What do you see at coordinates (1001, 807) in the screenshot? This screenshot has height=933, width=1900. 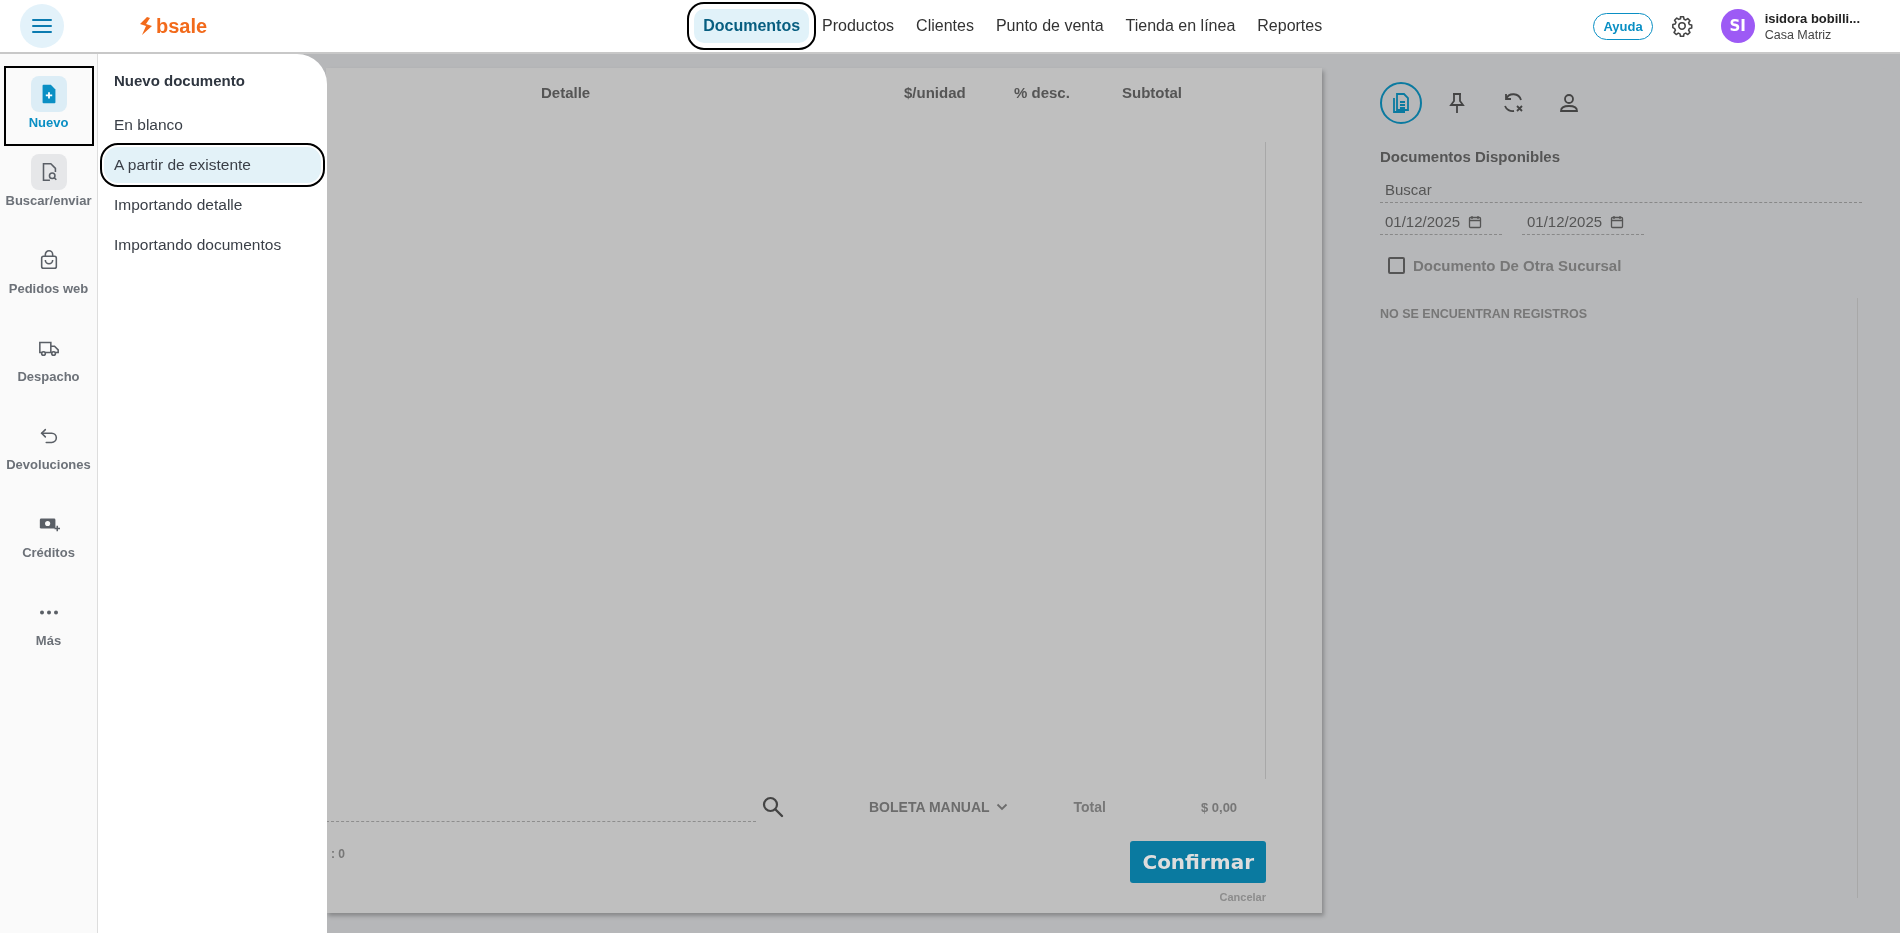 I see `chevron-down-icon` at bounding box center [1001, 807].